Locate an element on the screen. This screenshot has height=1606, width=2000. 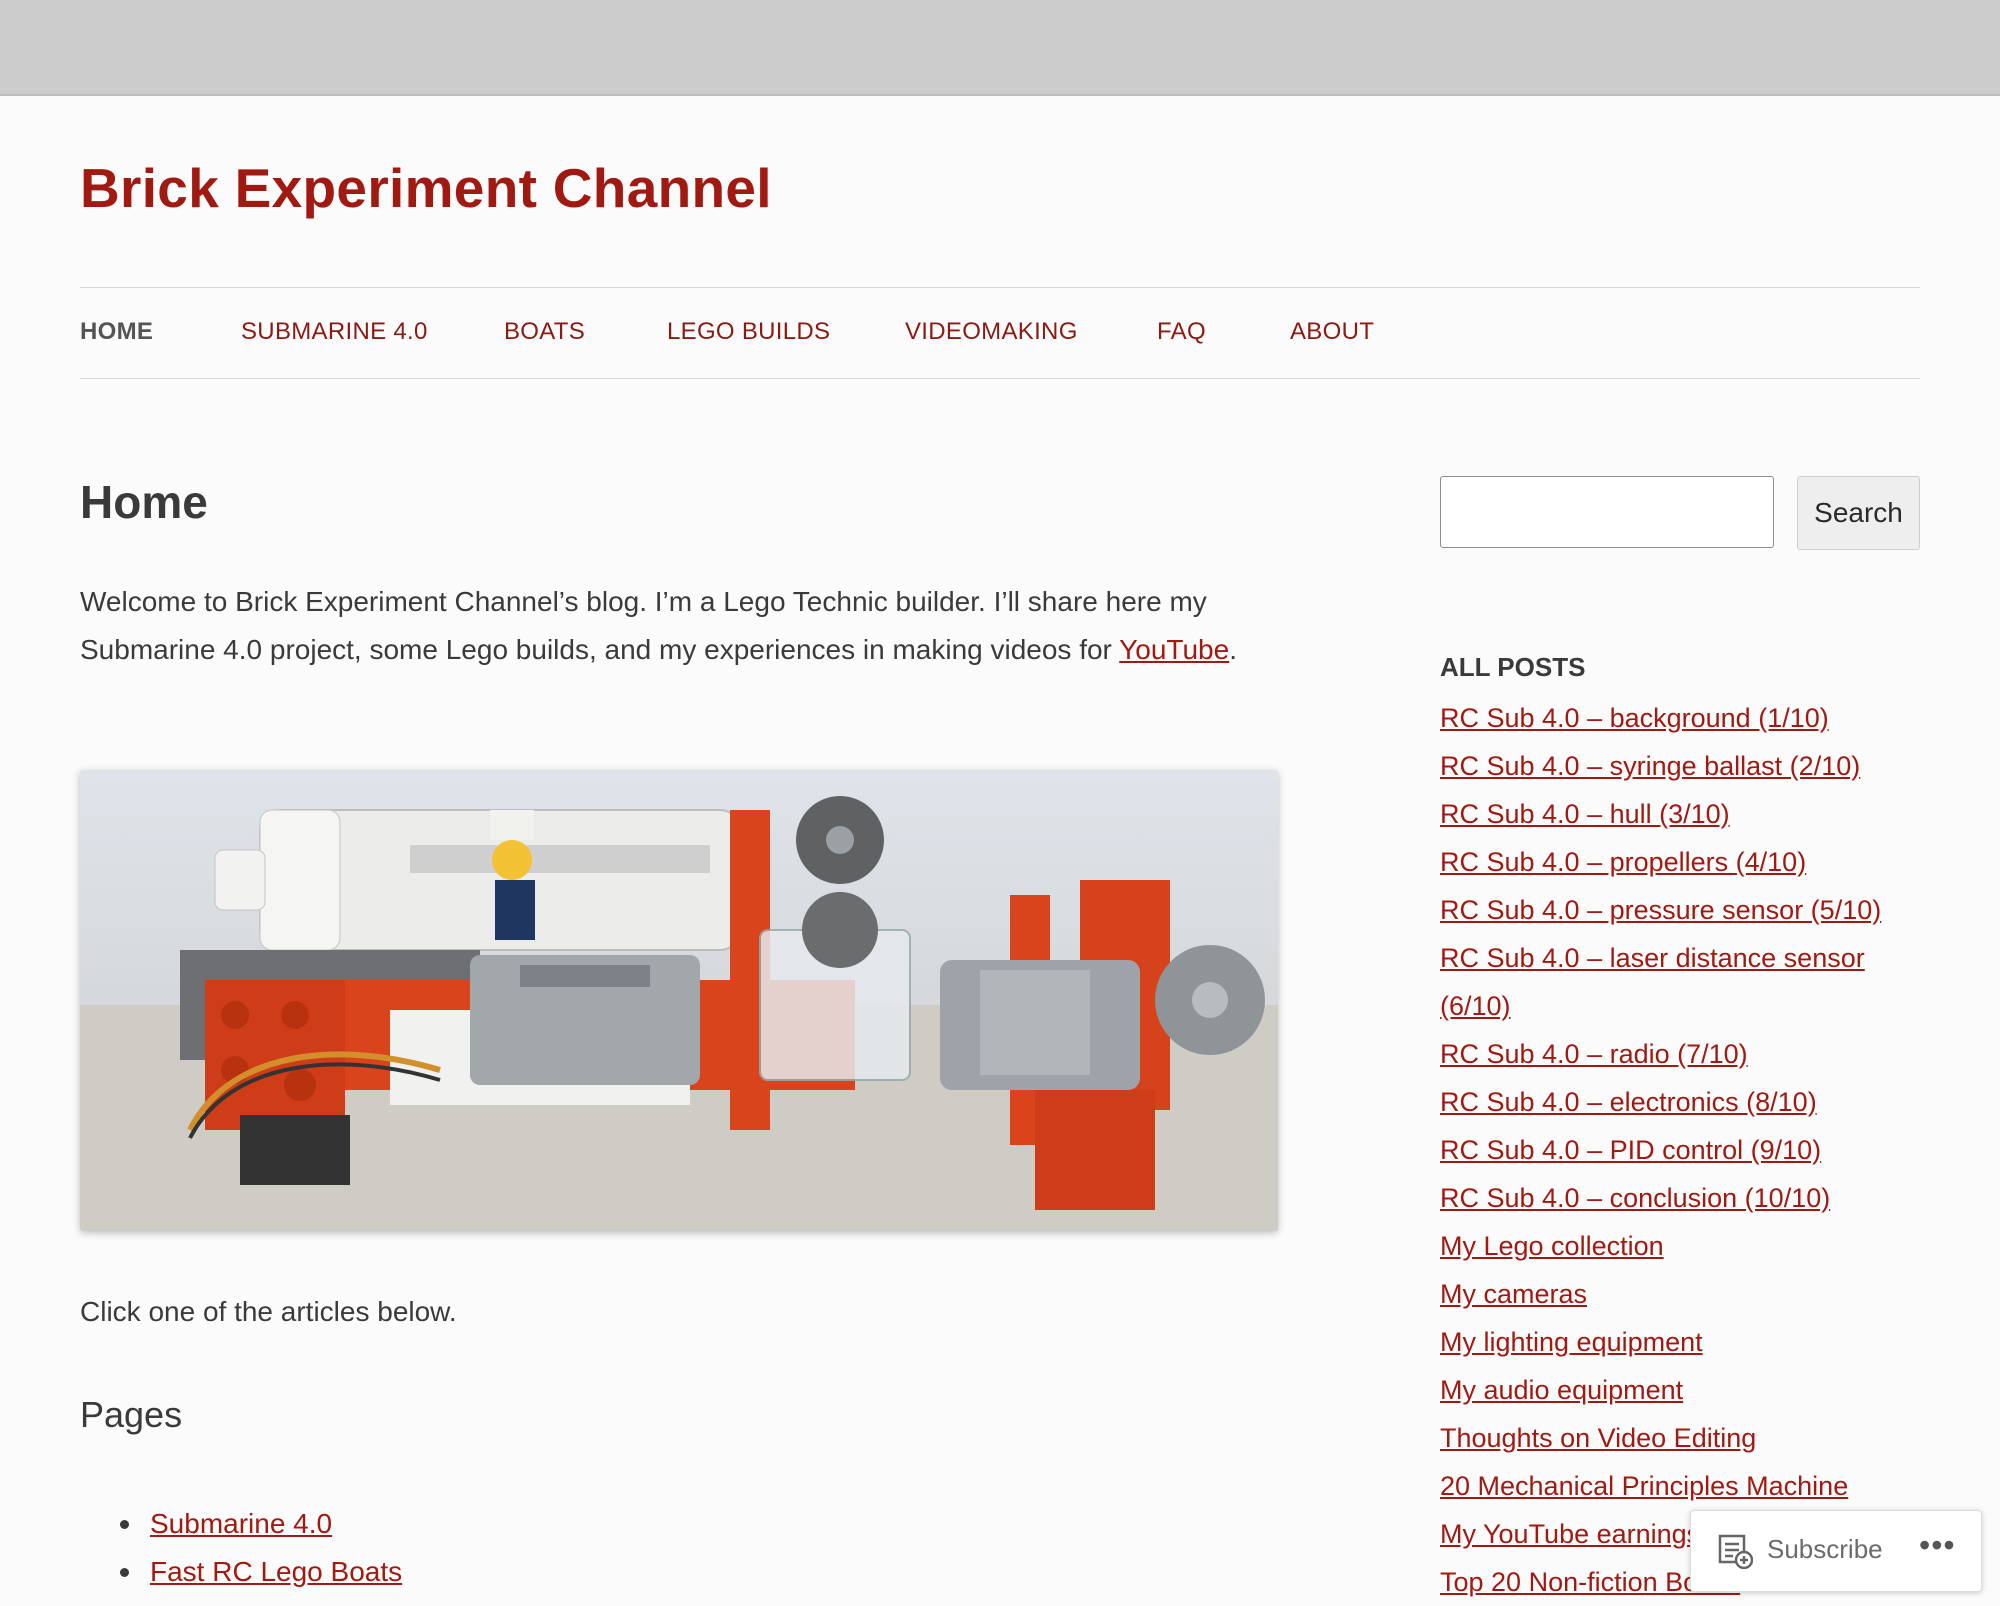
list-item: 20 Mechanical Principles Machine is located at coordinates (1675, 1486).